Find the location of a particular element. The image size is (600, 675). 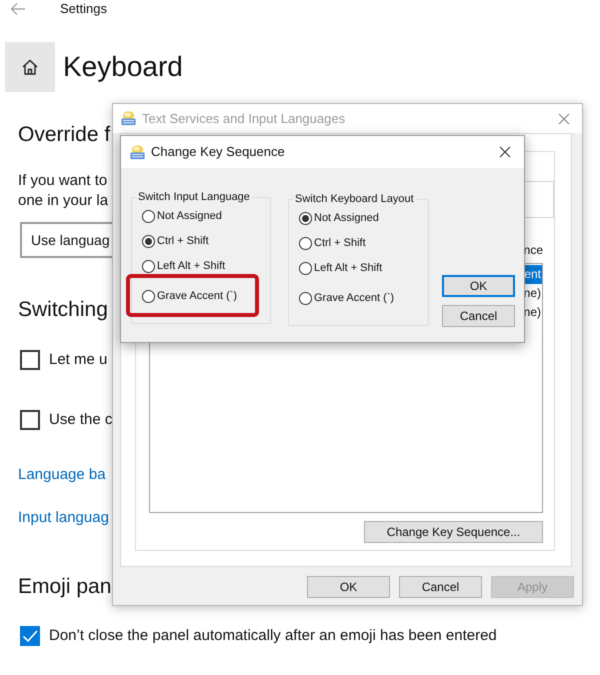

checkbox-label: Let me u is located at coordinates (78, 360).